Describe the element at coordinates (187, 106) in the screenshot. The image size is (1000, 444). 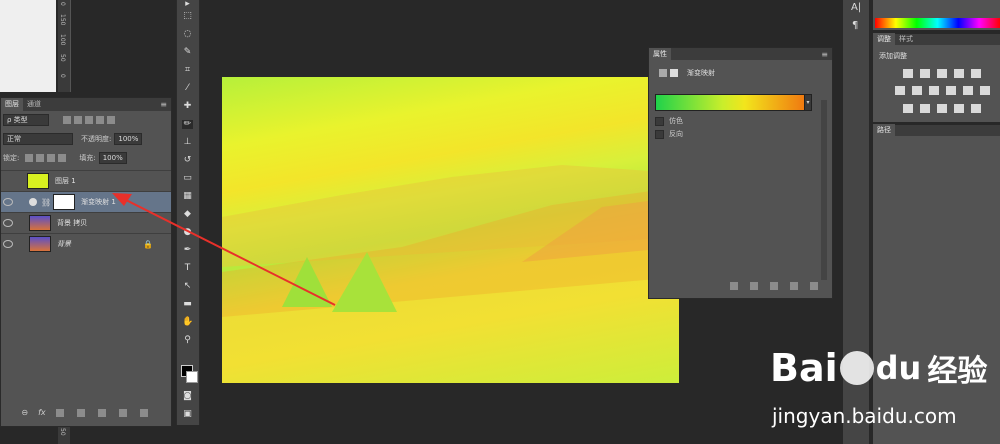
I see `healing-icon: ✚` at that location.